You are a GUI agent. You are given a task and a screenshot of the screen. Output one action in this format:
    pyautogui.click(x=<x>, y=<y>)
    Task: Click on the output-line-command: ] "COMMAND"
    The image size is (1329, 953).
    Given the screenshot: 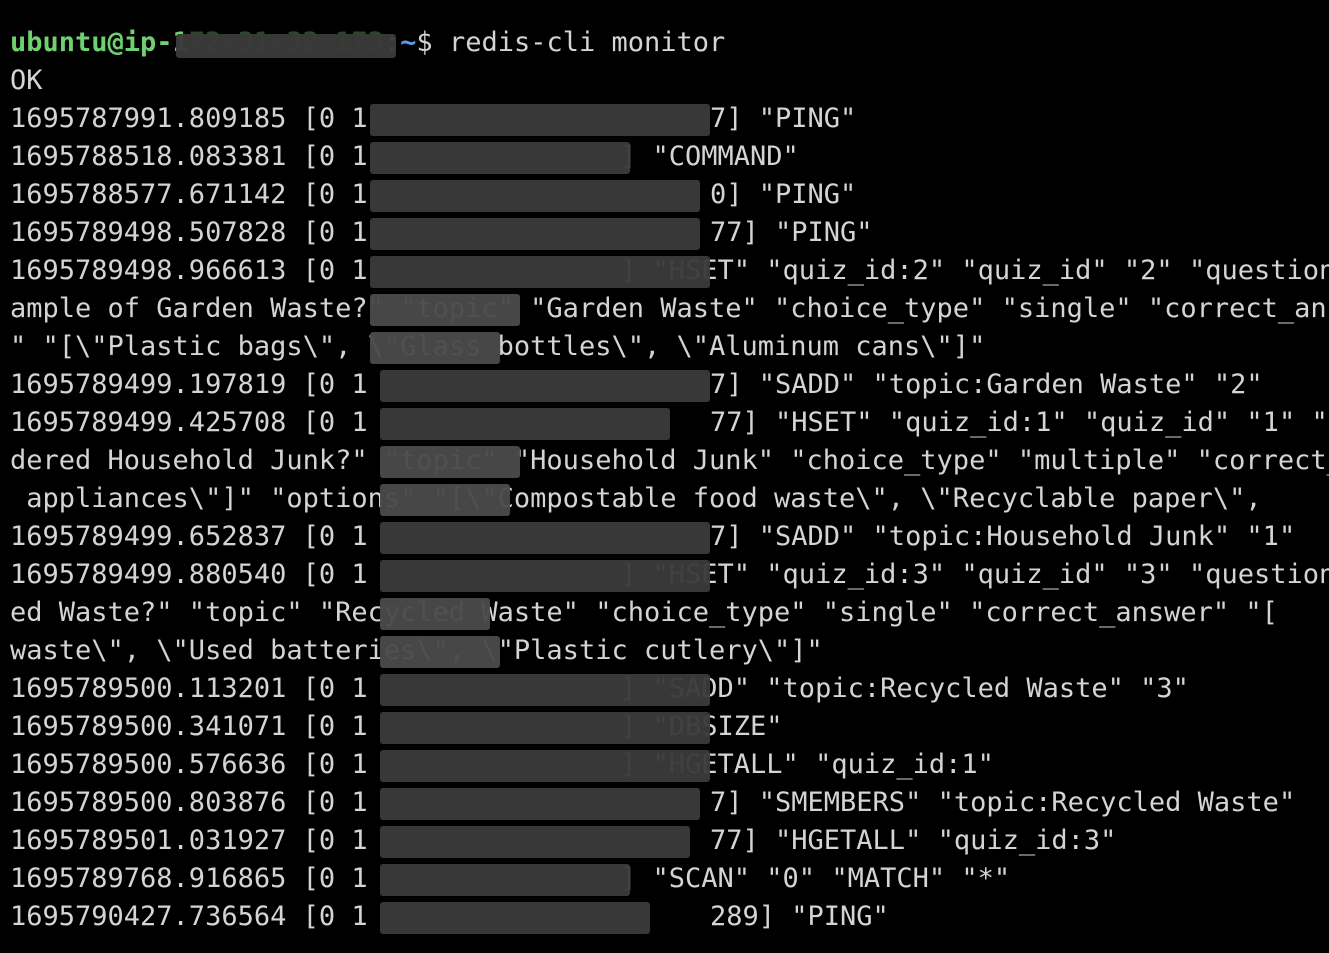 What is the action you would take?
    pyautogui.click(x=709, y=156)
    